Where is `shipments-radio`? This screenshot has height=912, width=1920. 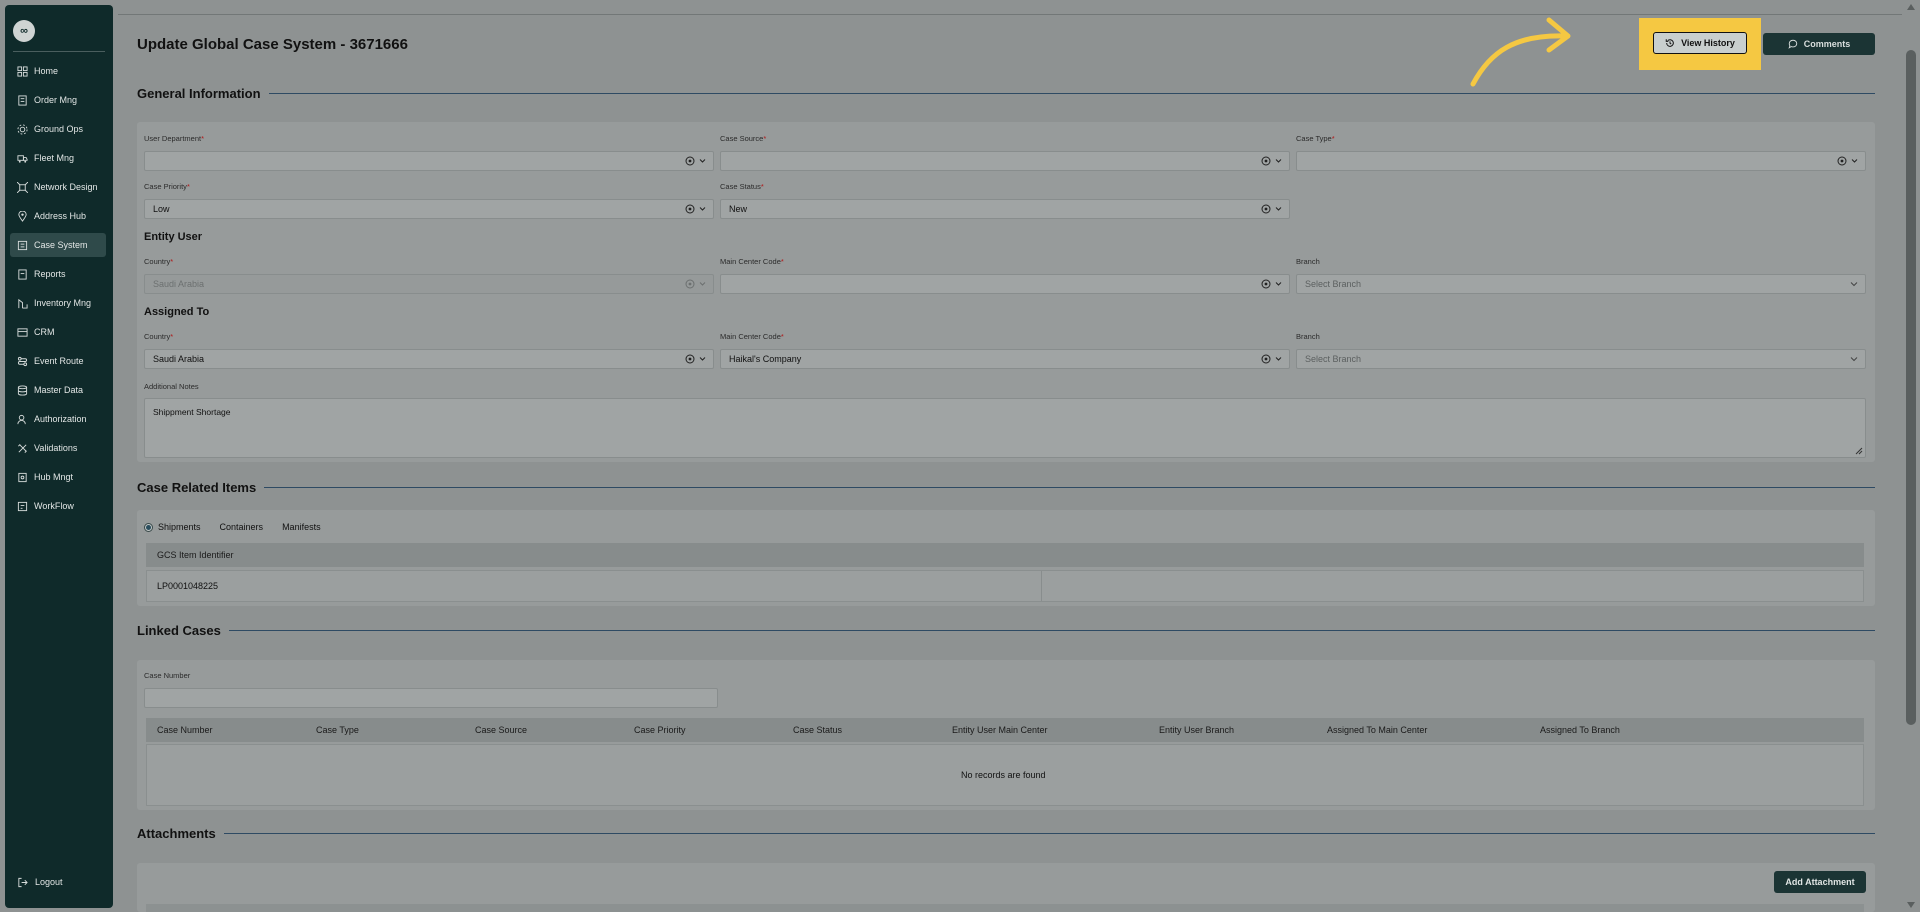
shipments-radio is located at coordinates (148, 527).